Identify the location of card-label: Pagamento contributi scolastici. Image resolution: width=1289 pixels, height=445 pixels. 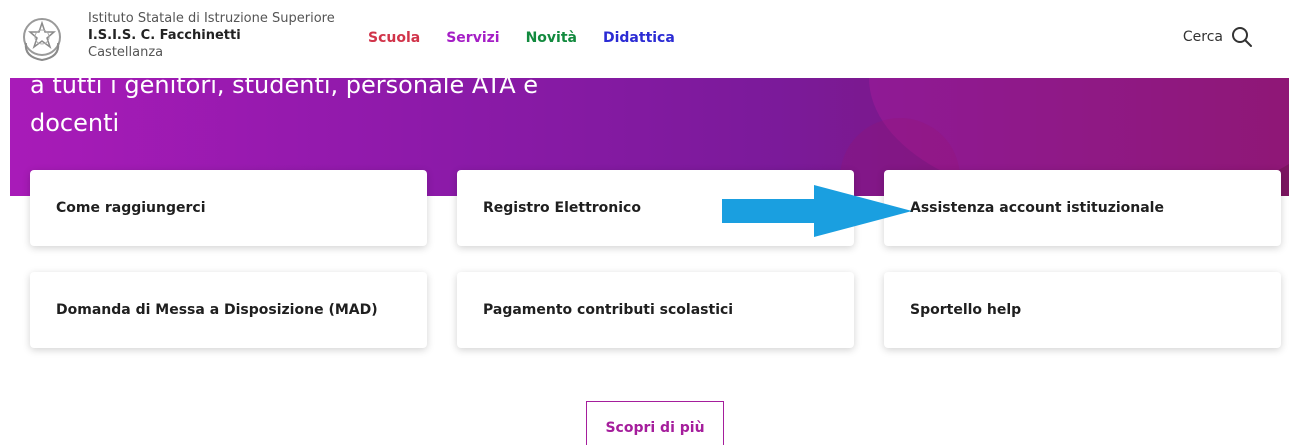
(608, 310).